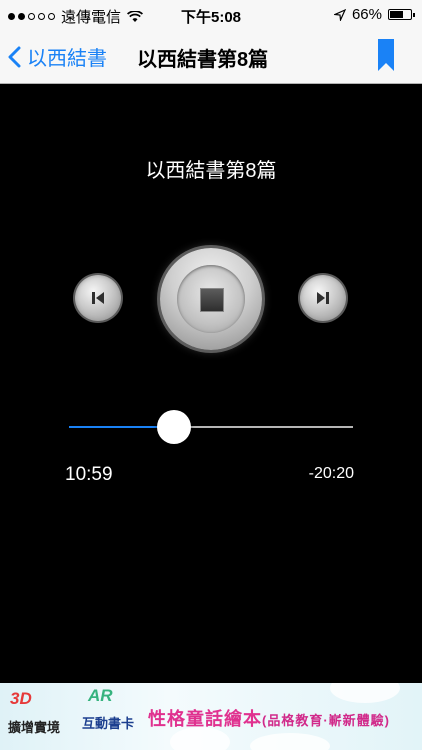  Describe the element at coordinates (108, 723) in the screenshot. I see `ad-ar-text: 互動書卡` at that location.